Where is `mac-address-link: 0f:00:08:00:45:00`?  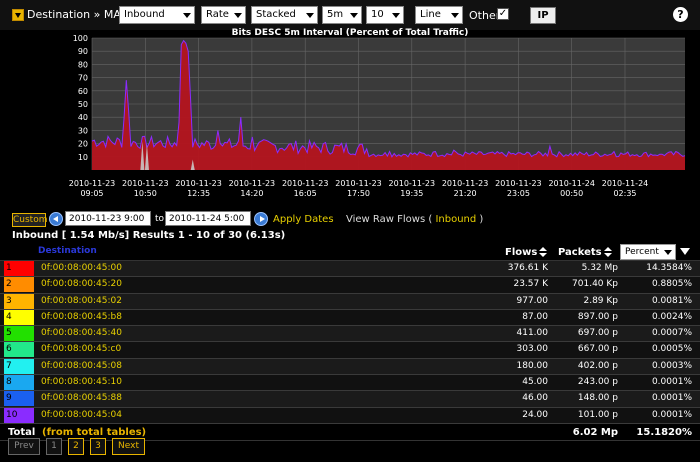
mac-address-link: 0f:00:08:00:45:00 is located at coordinates (81, 268).